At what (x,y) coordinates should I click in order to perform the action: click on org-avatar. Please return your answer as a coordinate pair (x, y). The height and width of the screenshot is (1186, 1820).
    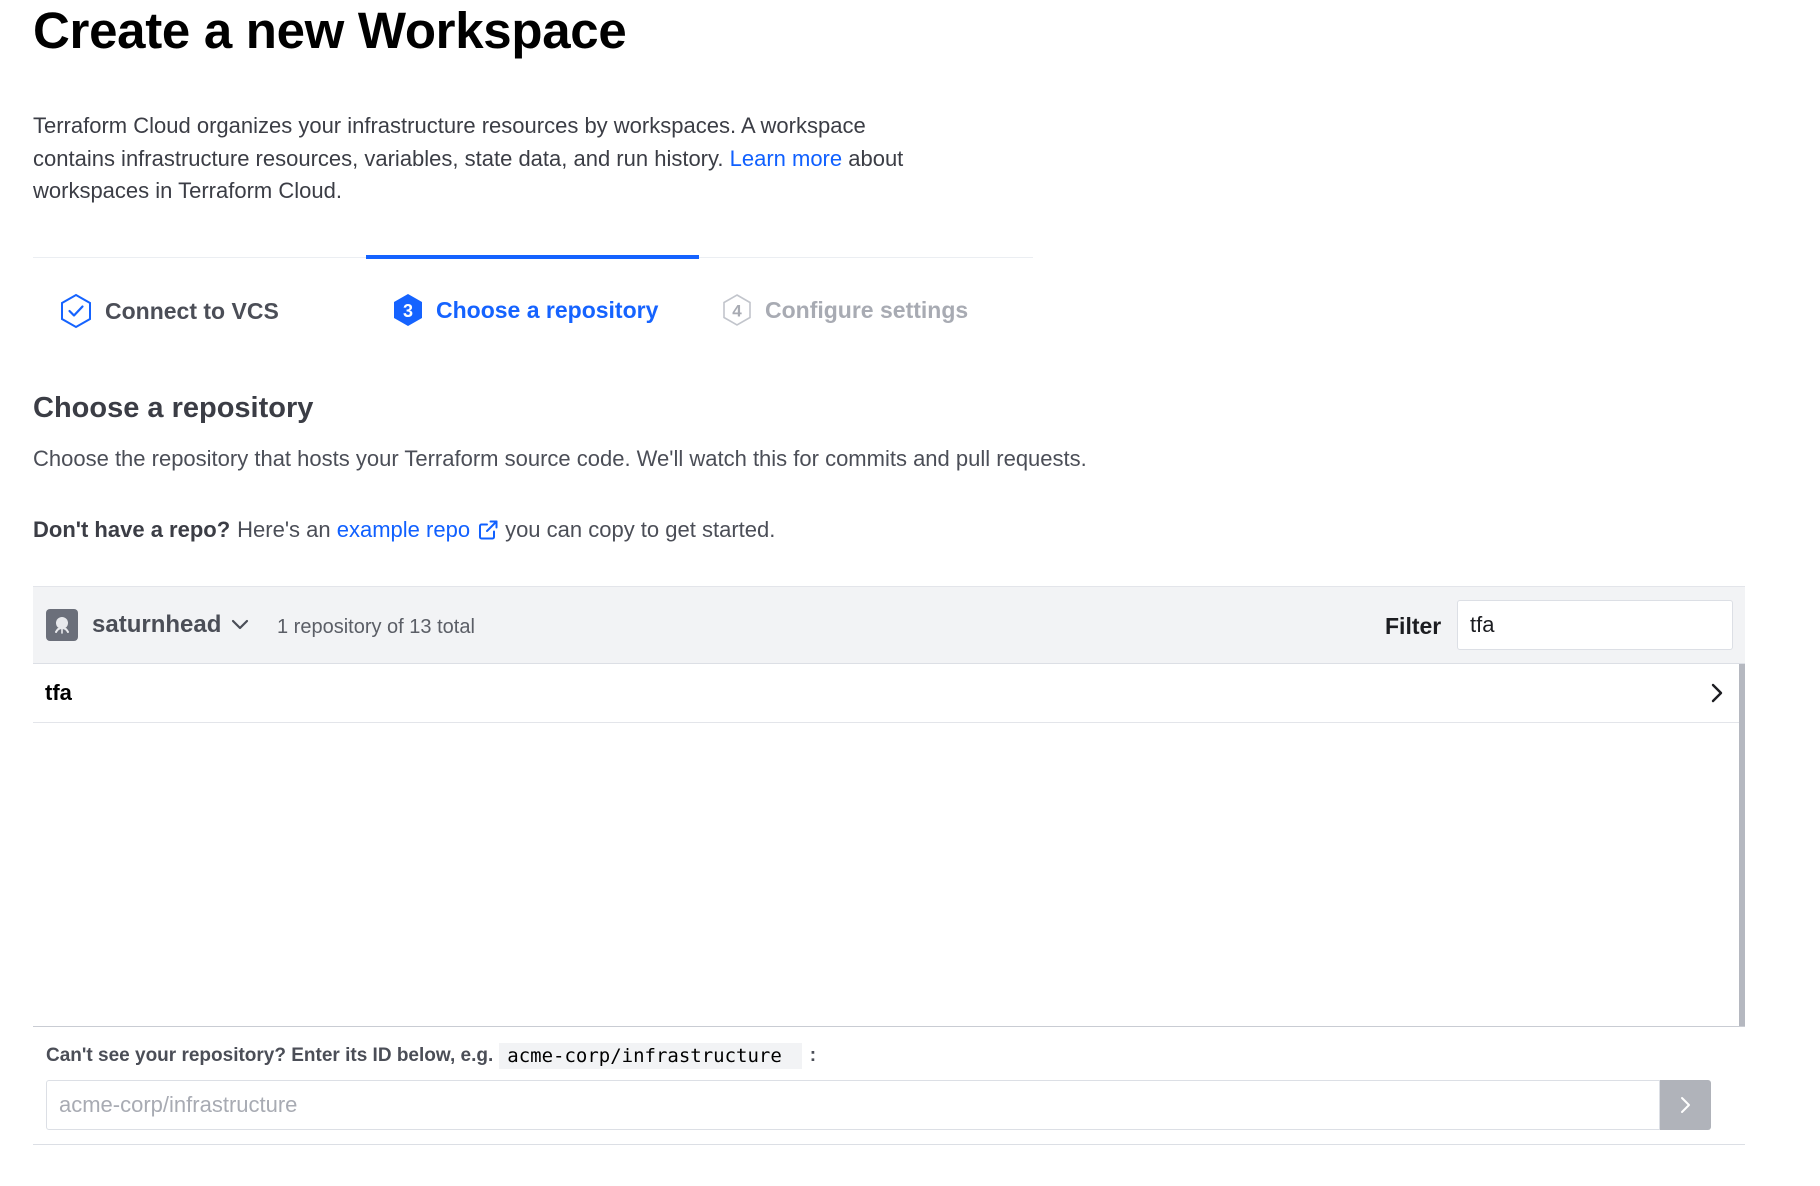
    Looking at the image, I should click on (62, 625).